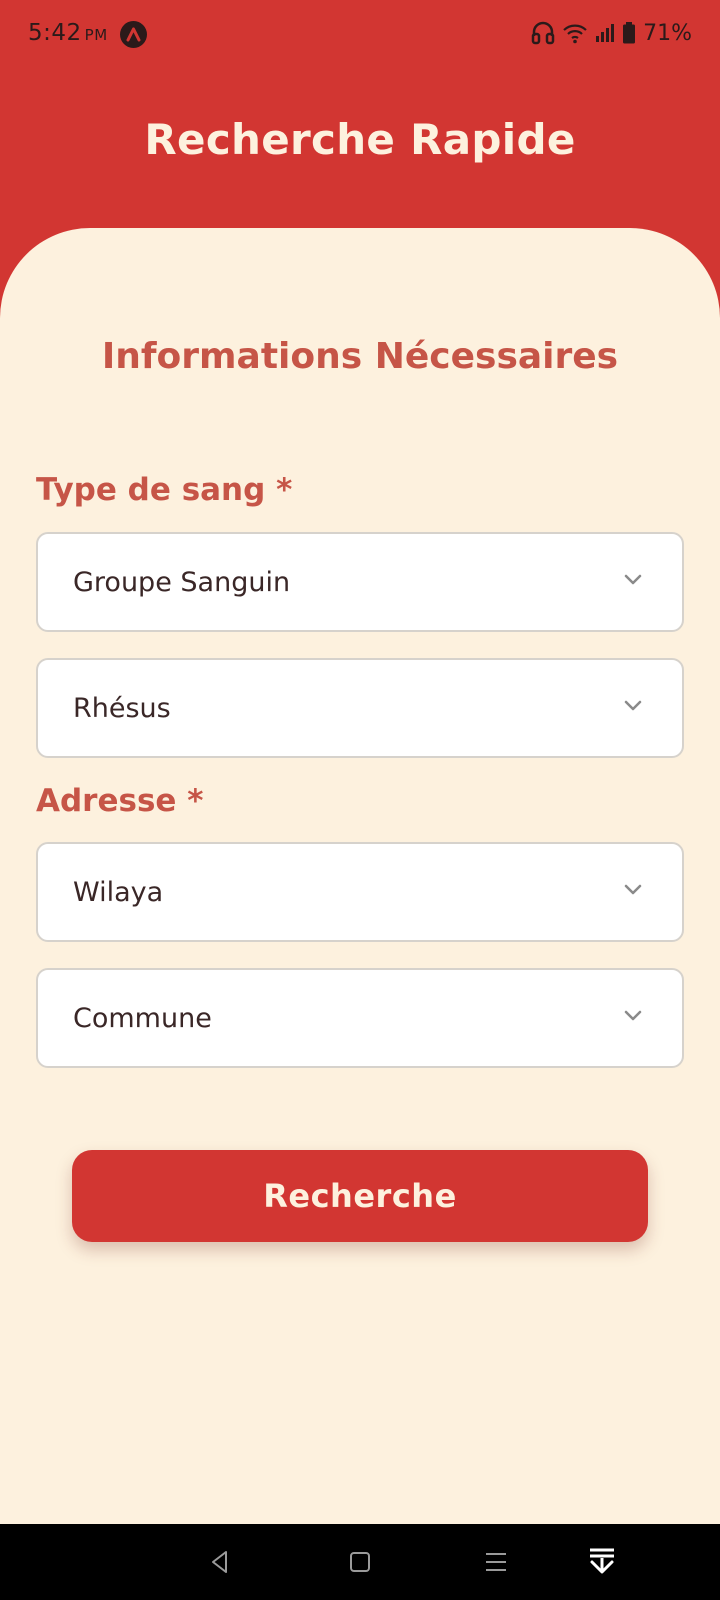 Image resolution: width=720 pixels, height=1600 pixels. Describe the element at coordinates (120, 801) in the screenshot. I see `address-label: Adresse *` at that location.